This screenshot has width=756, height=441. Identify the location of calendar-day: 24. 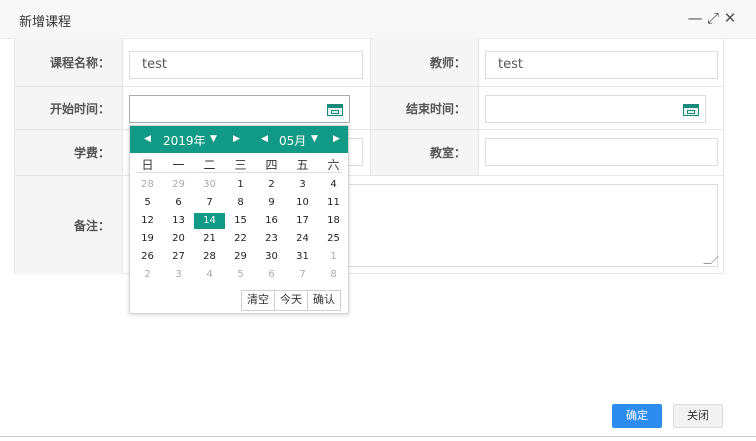
(302, 239).